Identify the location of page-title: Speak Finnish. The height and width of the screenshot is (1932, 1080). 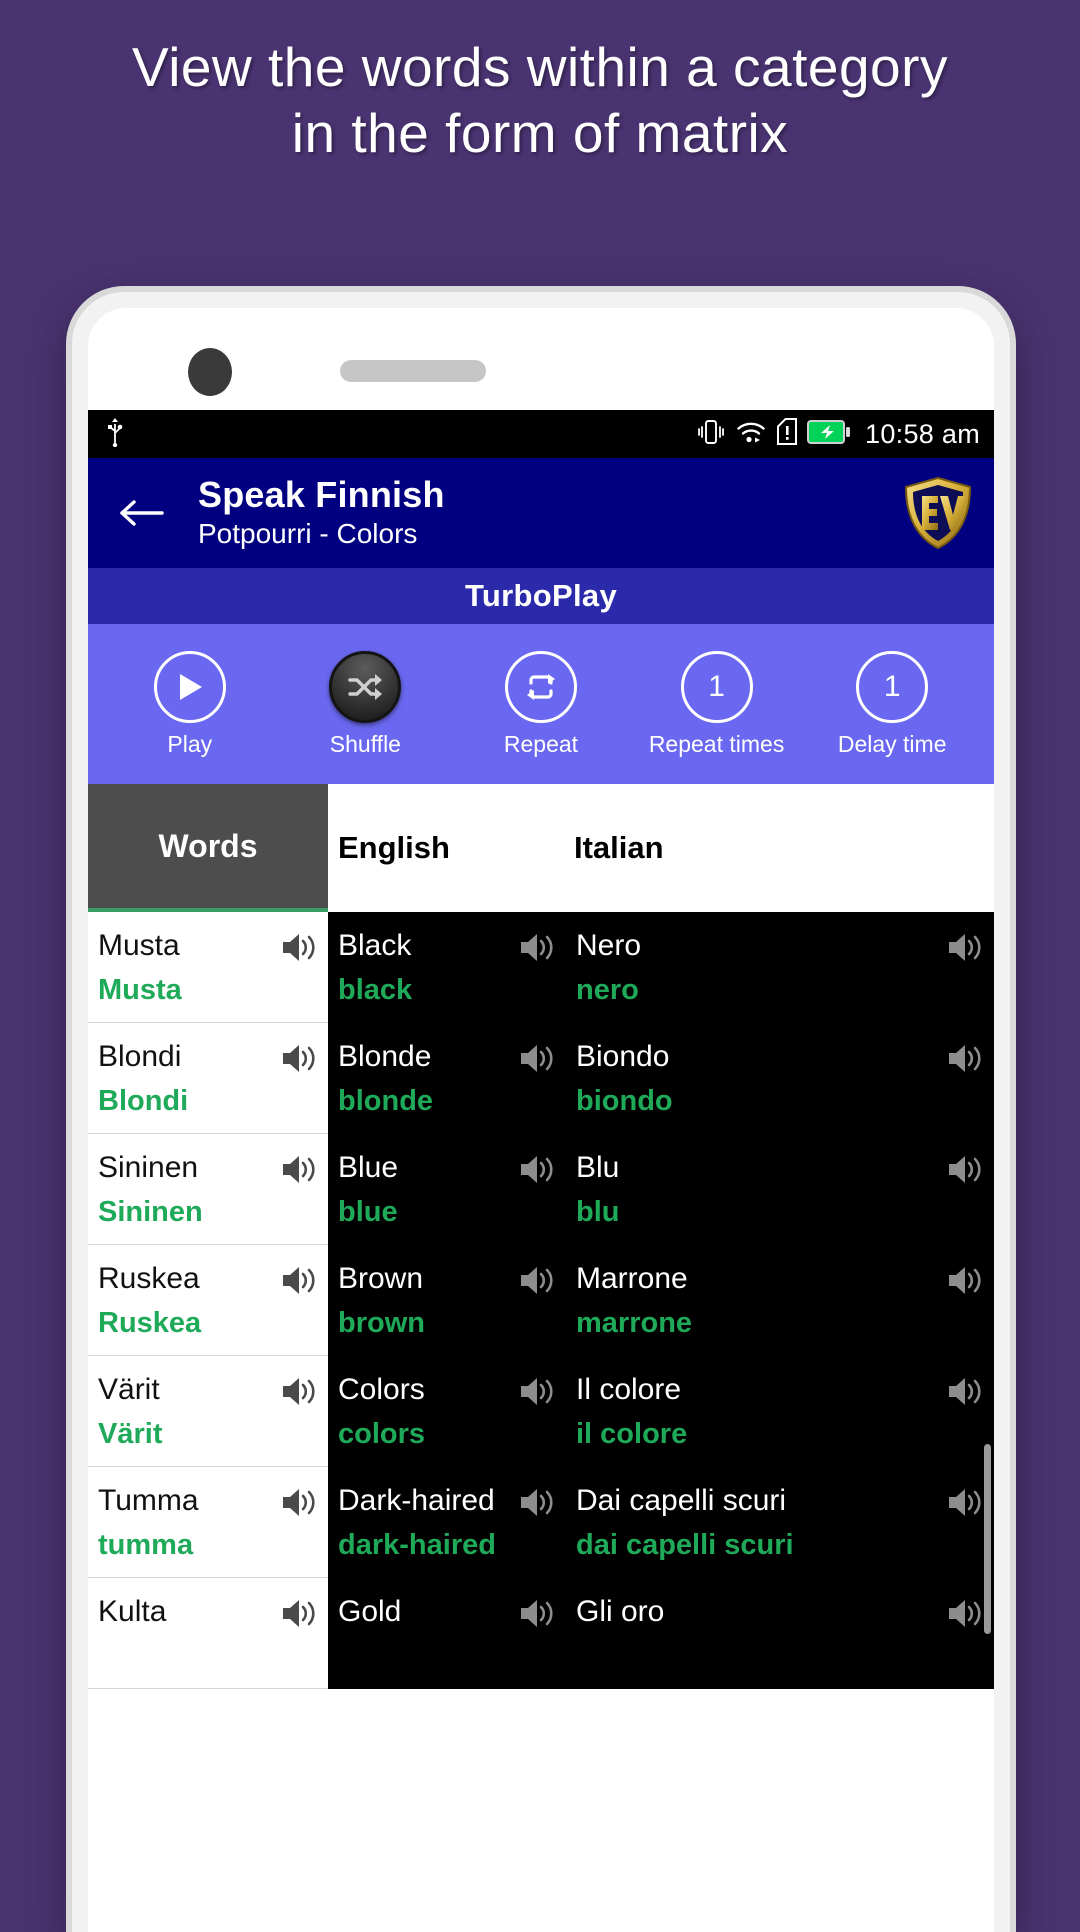
(321, 494).